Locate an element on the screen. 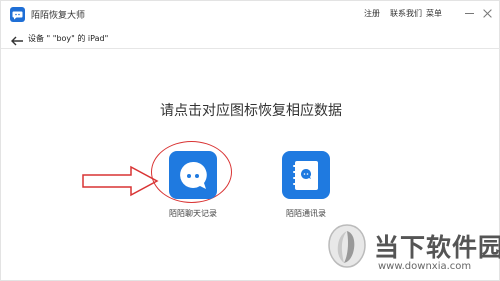  register-link: 注册 is located at coordinates (372, 13).